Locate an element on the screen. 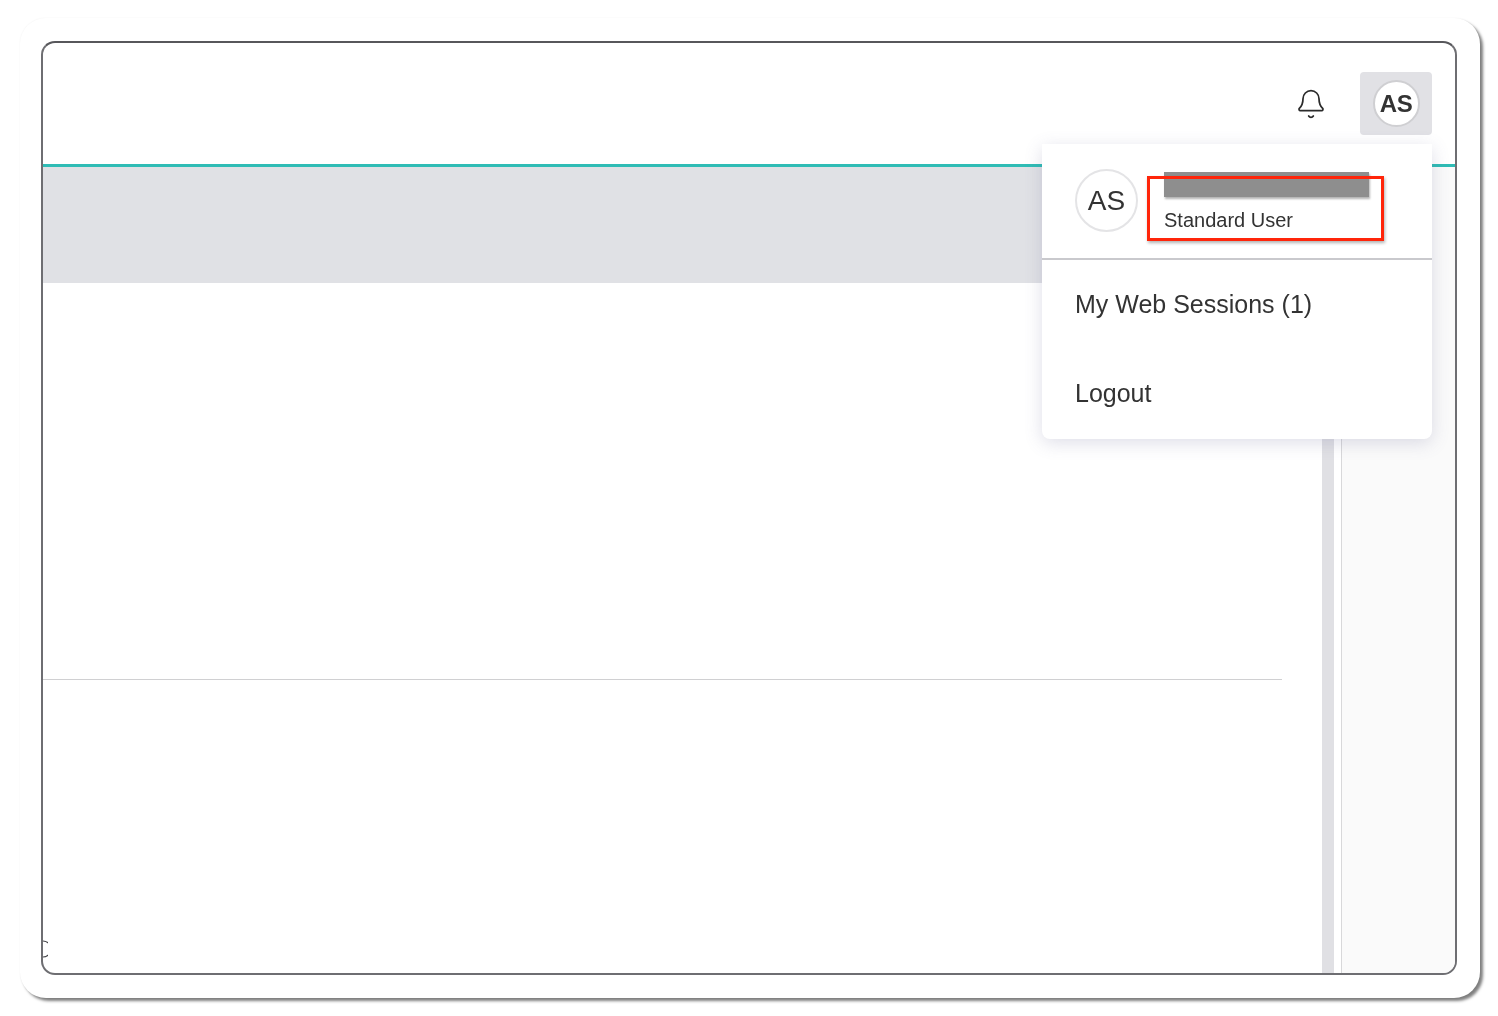 The image size is (1498, 1016). account-button: AS is located at coordinates (1396, 103).